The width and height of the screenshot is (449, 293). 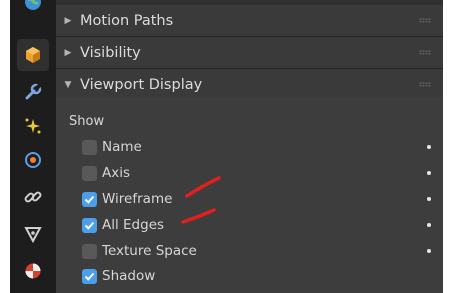 I want to click on wireframe-checkbox, so click(x=89, y=199).